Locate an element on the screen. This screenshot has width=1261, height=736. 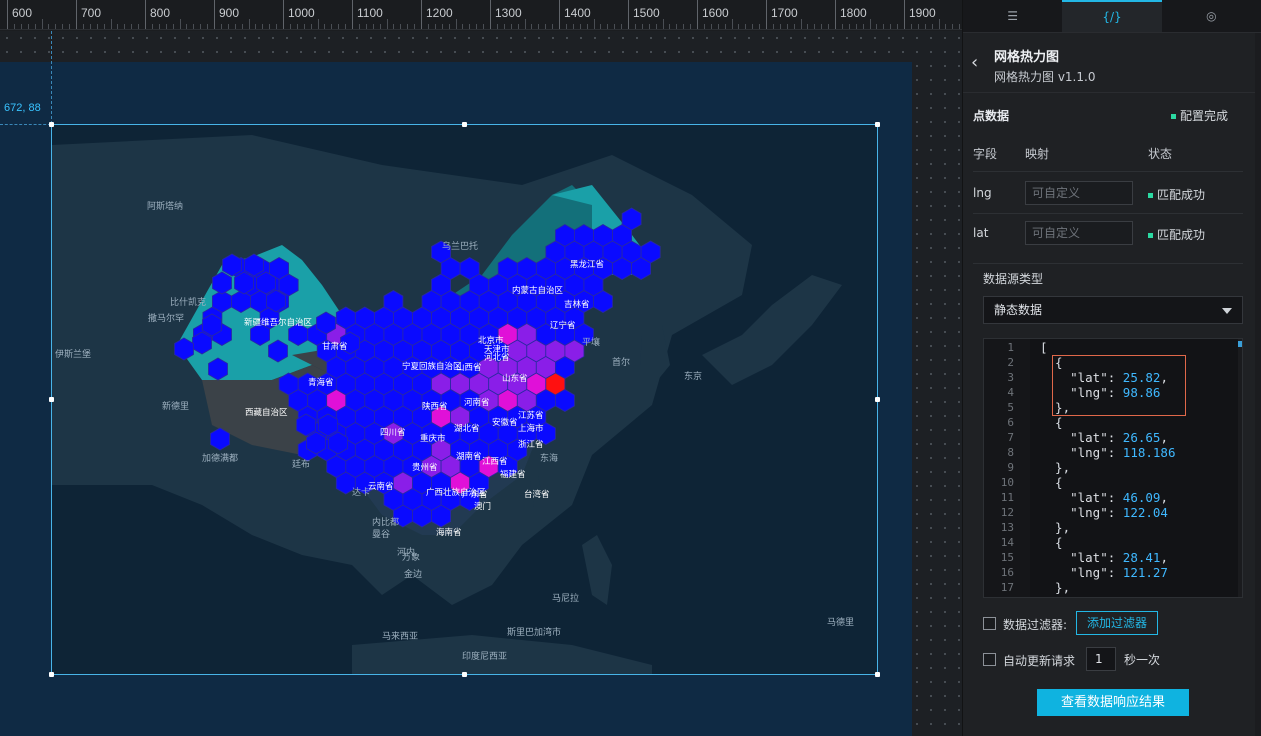
resize-handle-ne is located at coordinates (877, 124).